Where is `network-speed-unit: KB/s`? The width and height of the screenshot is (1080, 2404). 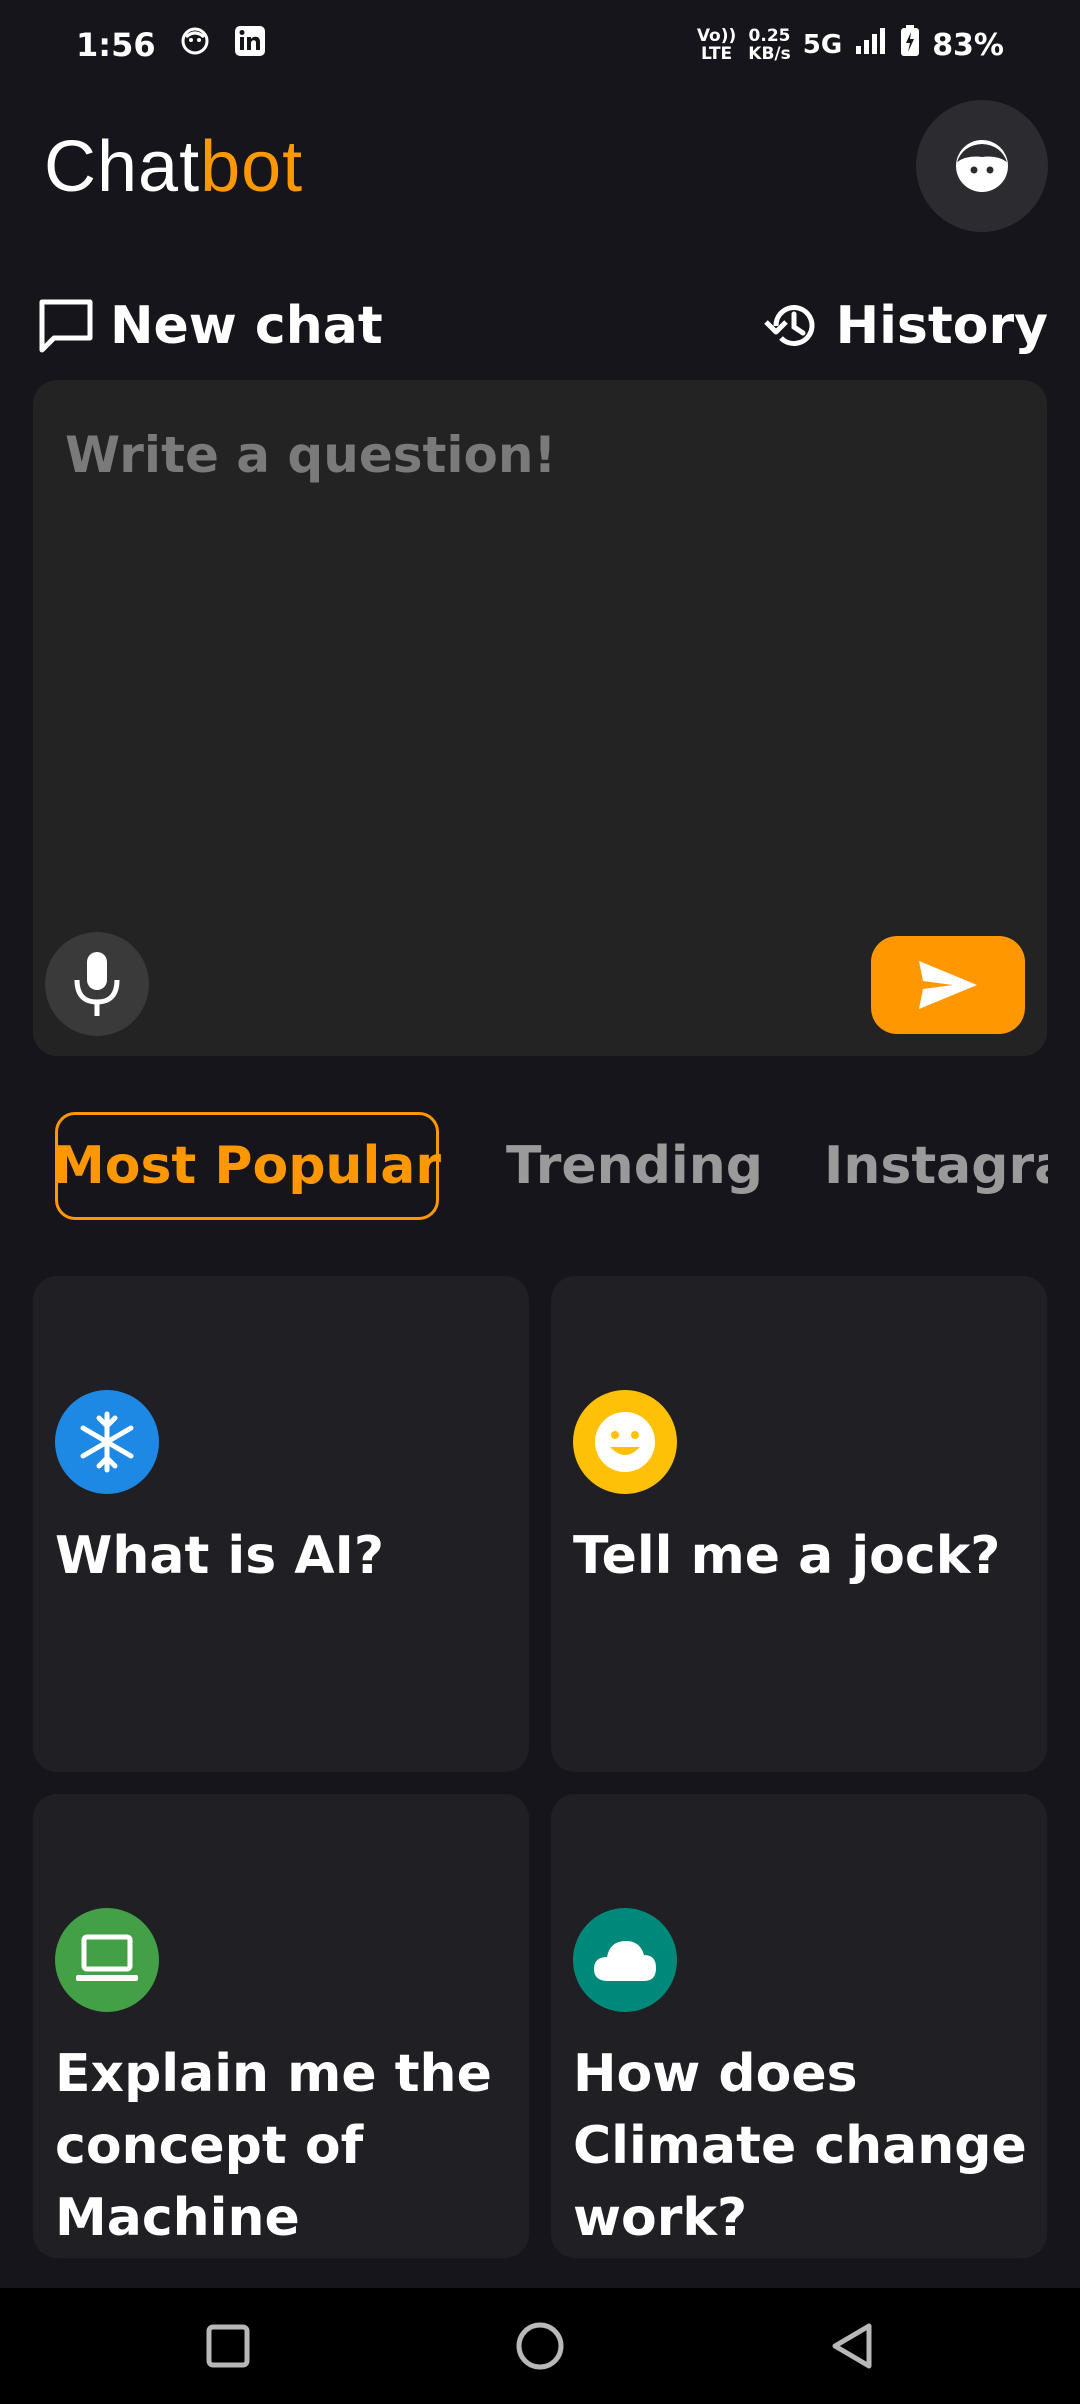 network-speed-unit: KB/s is located at coordinates (769, 54).